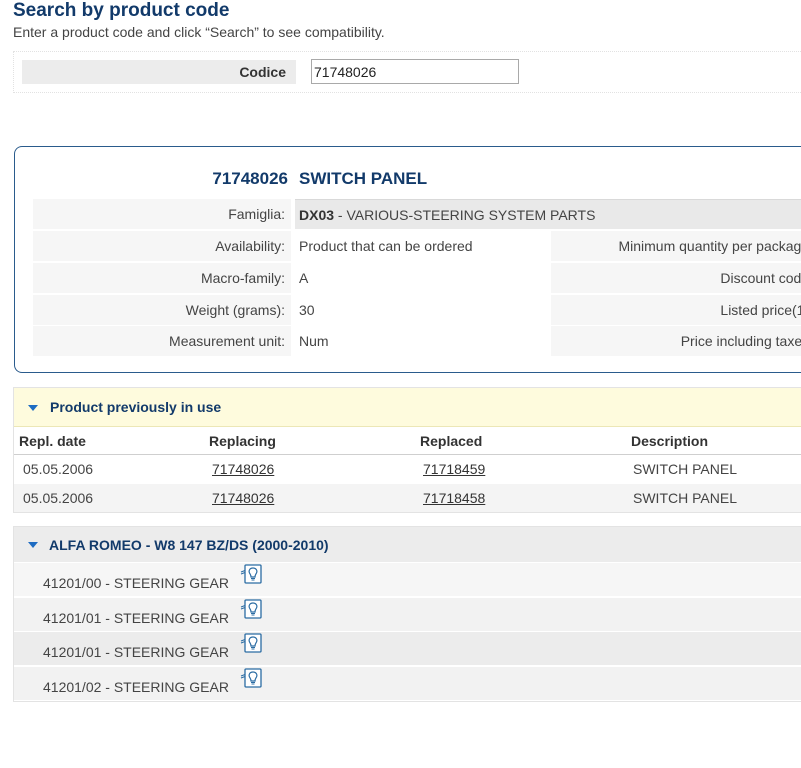 The height and width of the screenshot is (768, 801). Describe the element at coordinates (136, 687) in the screenshot. I see `part-label: 41201/02 - STEERING GEAR` at that location.